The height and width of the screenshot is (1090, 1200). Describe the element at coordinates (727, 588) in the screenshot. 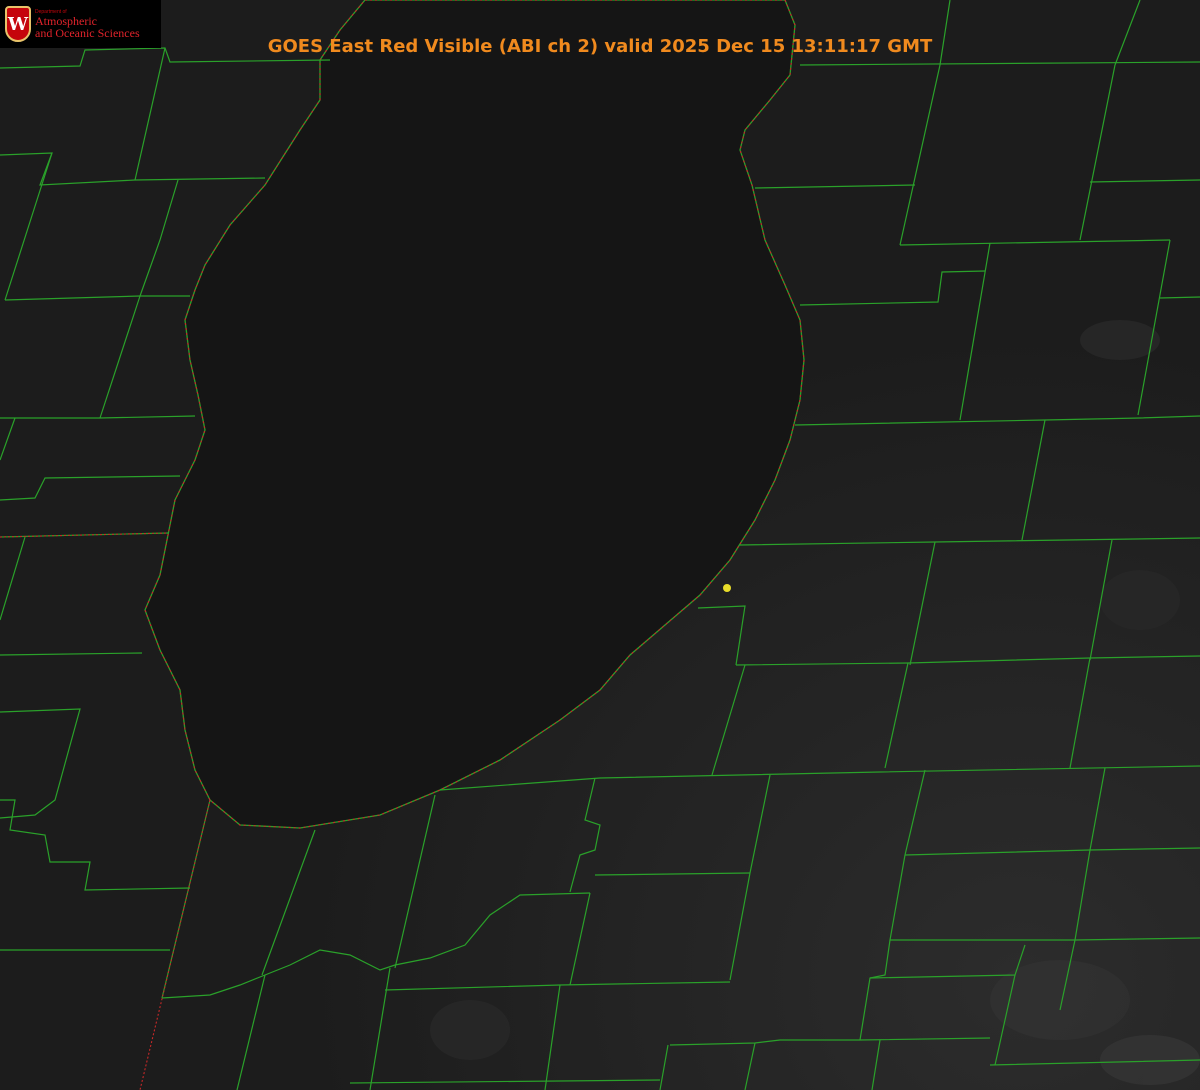

I see `station-marker` at that location.